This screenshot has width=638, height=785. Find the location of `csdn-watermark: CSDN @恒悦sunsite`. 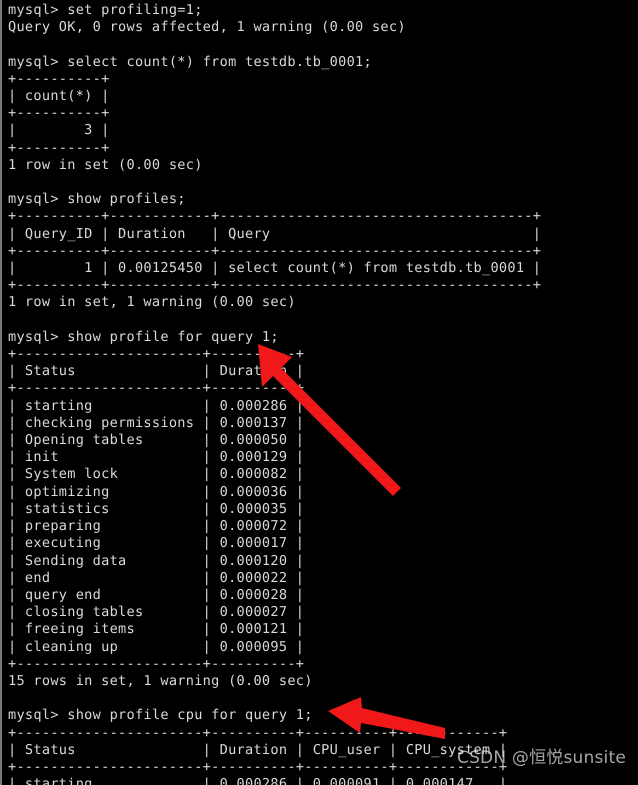

csdn-watermark: CSDN @恒悦sunsite is located at coordinates (541, 758).